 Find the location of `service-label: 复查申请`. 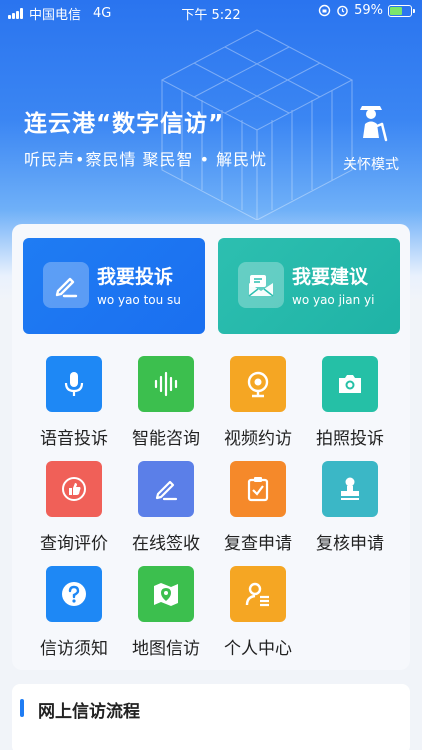

service-label: 复查申请 is located at coordinates (258, 544).